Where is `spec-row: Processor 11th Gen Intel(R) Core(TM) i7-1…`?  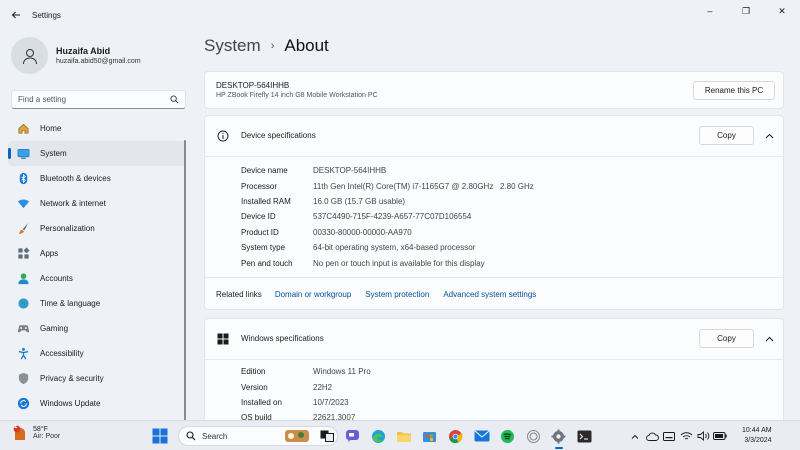 spec-row: Processor 11th Gen Intel(R) Core(TM) i7-1… is located at coordinates (387, 185).